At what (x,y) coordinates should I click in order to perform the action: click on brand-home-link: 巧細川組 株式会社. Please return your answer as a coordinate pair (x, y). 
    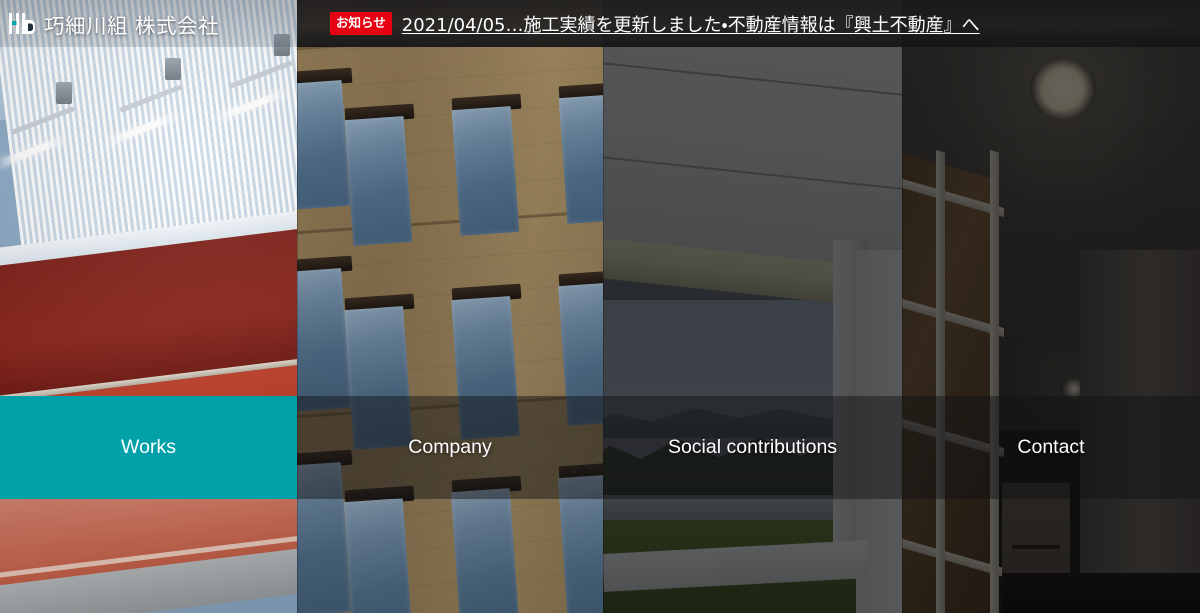
    Looking at the image, I should click on (148, 23).